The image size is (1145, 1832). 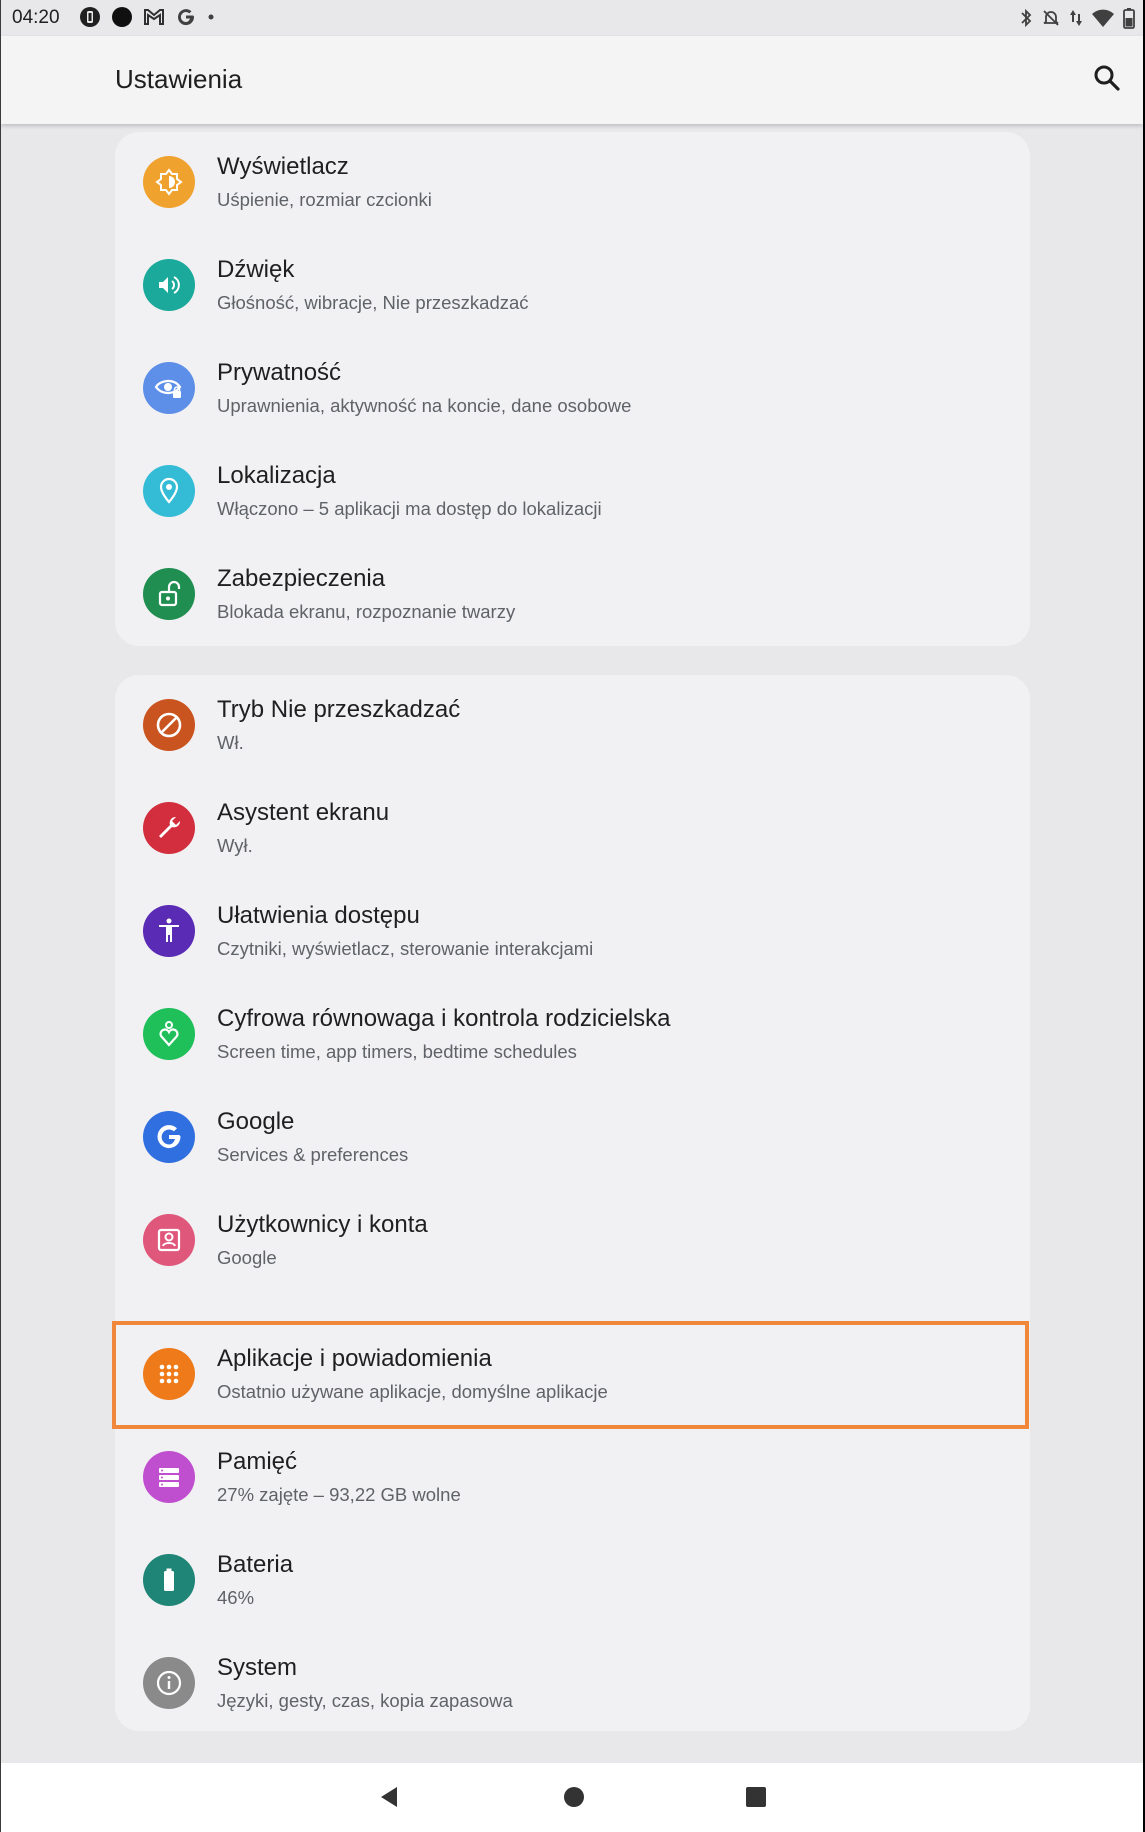 I want to click on google-g-icon, so click(x=169, y=1137).